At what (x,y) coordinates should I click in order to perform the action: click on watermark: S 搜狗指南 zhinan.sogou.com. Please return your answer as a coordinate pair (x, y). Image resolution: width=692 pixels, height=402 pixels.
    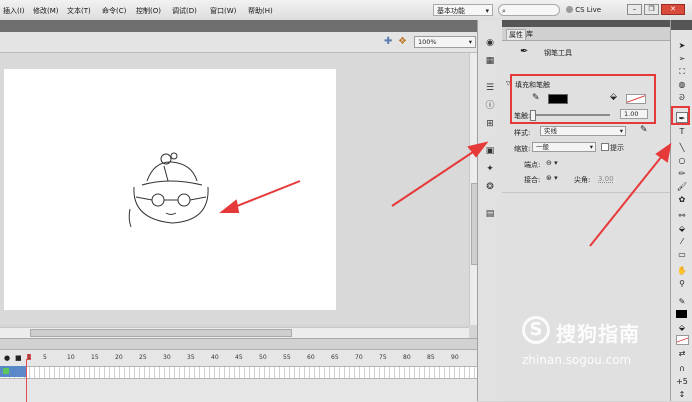
    Looking at the image, I should click on (592, 343).